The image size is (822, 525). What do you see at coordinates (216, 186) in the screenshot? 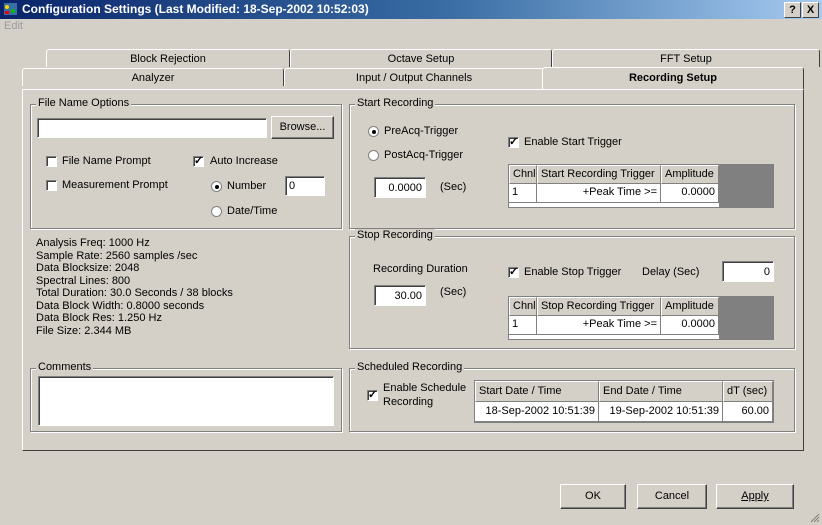
I see `number-radio` at bounding box center [216, 186].